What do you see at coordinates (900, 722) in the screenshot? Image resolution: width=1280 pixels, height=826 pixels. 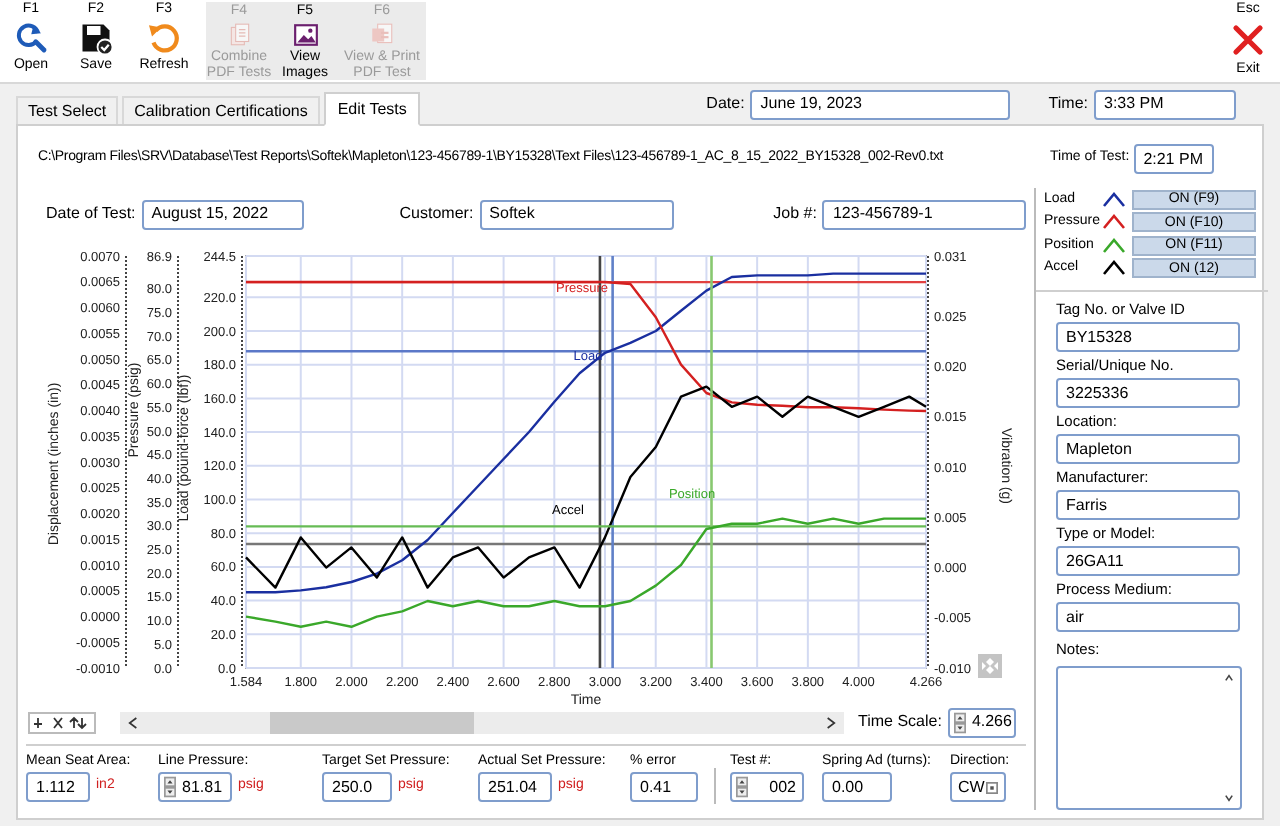 I see `field-label: Time Scale:` at bounding box center [900, 722].